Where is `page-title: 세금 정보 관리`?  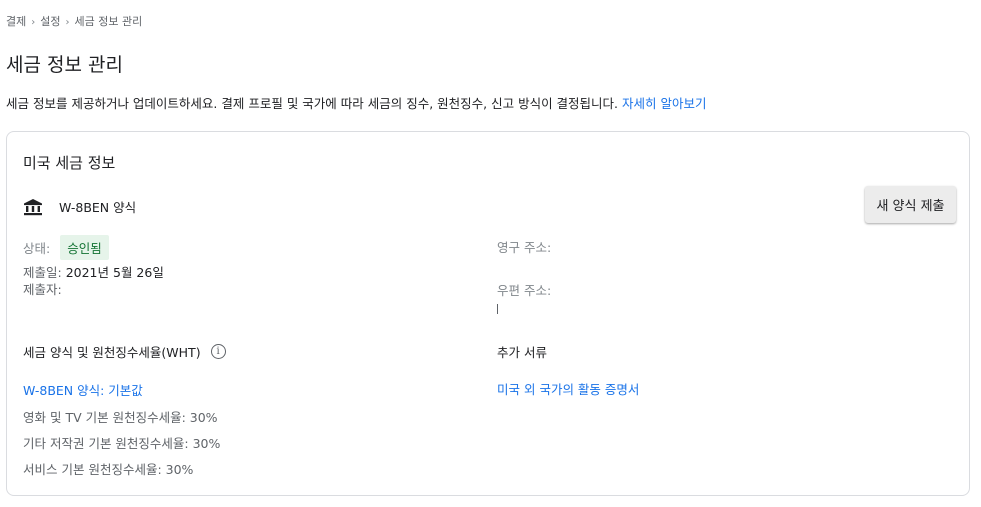
page-title: 세금 정보 관리 is located at coordinates (64, 65).